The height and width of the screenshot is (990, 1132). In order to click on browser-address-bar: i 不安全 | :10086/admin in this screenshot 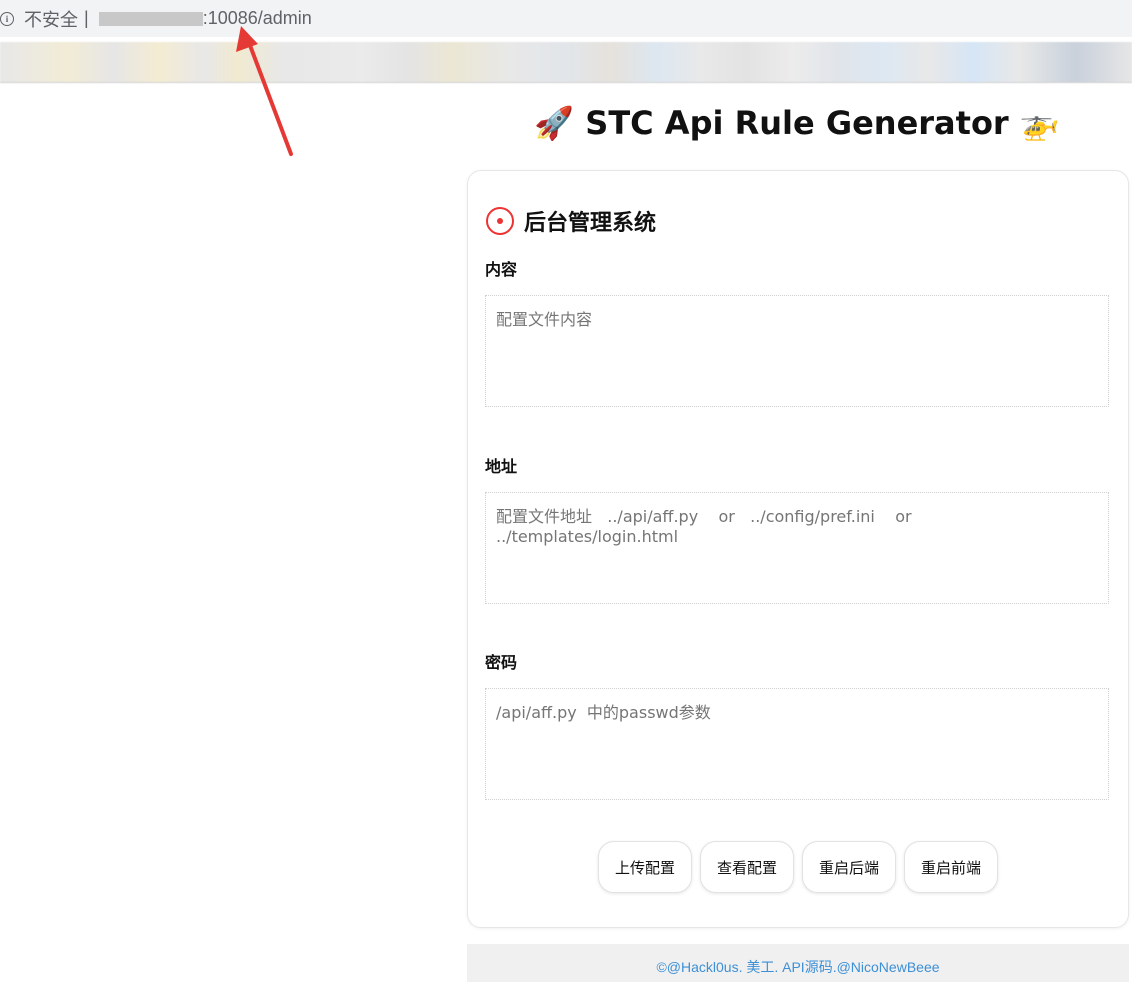, I will do `click(566, 18)`.